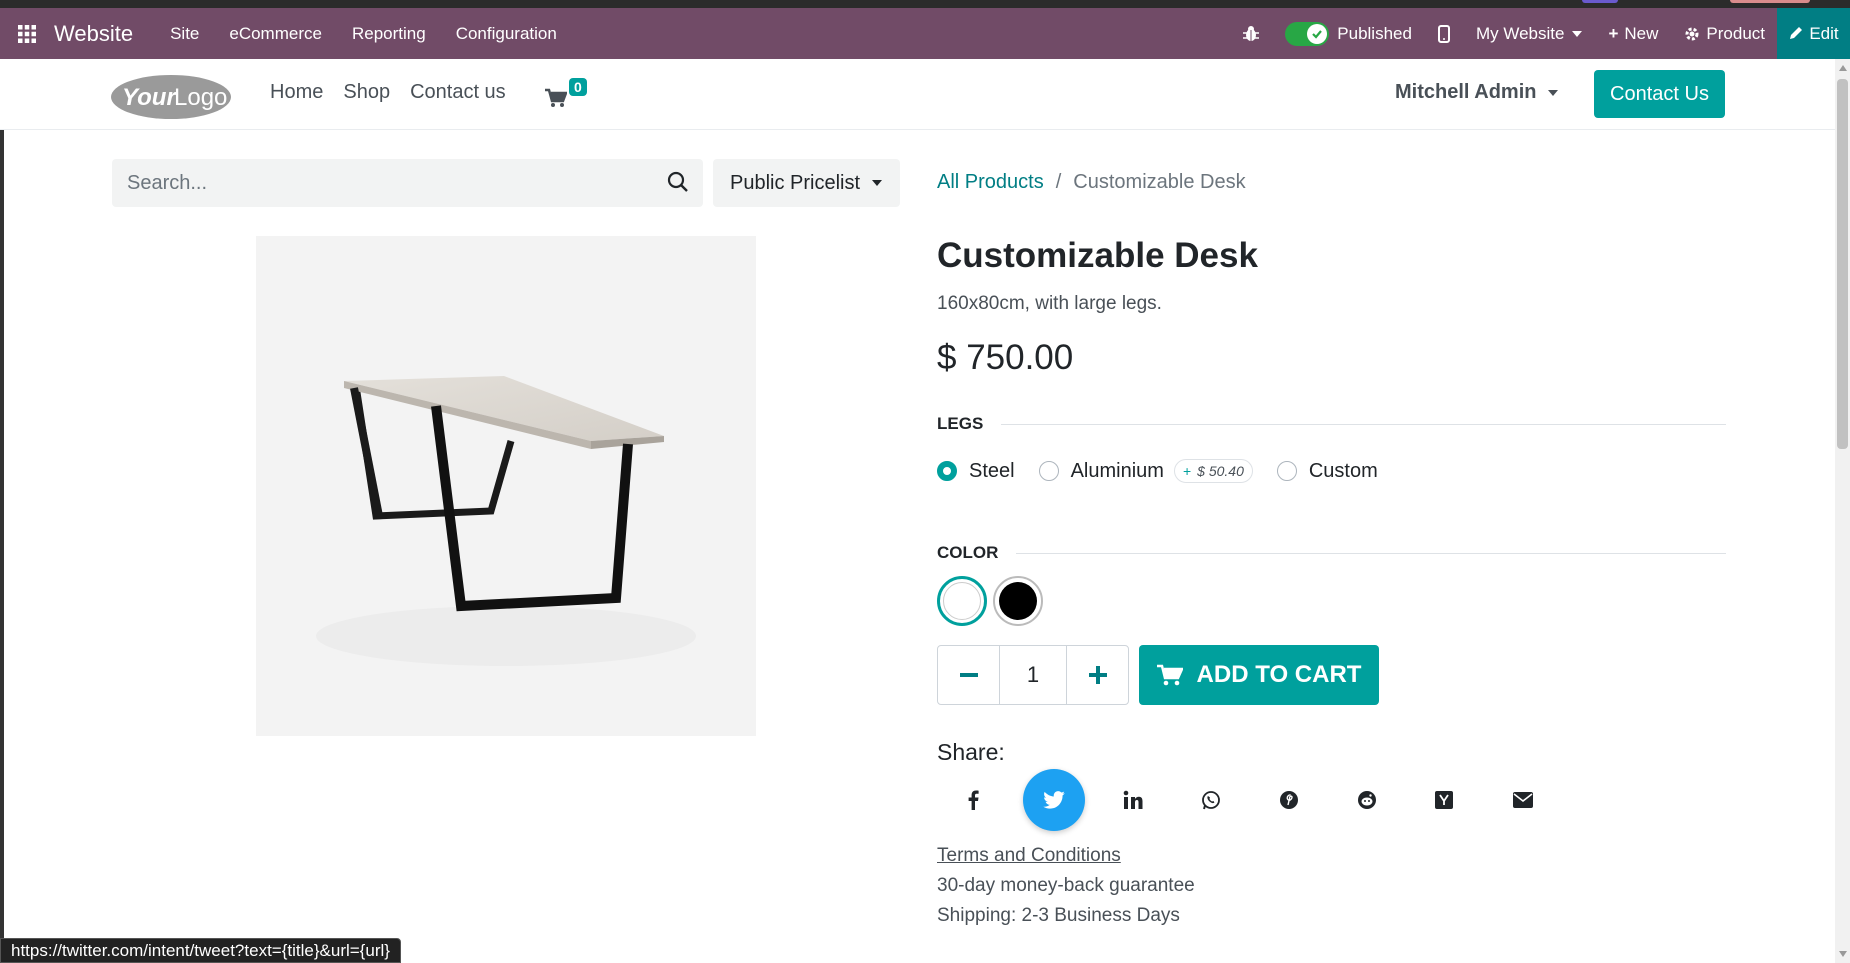 The width and height of the screenshot is (1850, 963). Describe the element at coordinates (275, 34) in the screenshot. I see `menu-ecommerce: eCommerce` at that location.